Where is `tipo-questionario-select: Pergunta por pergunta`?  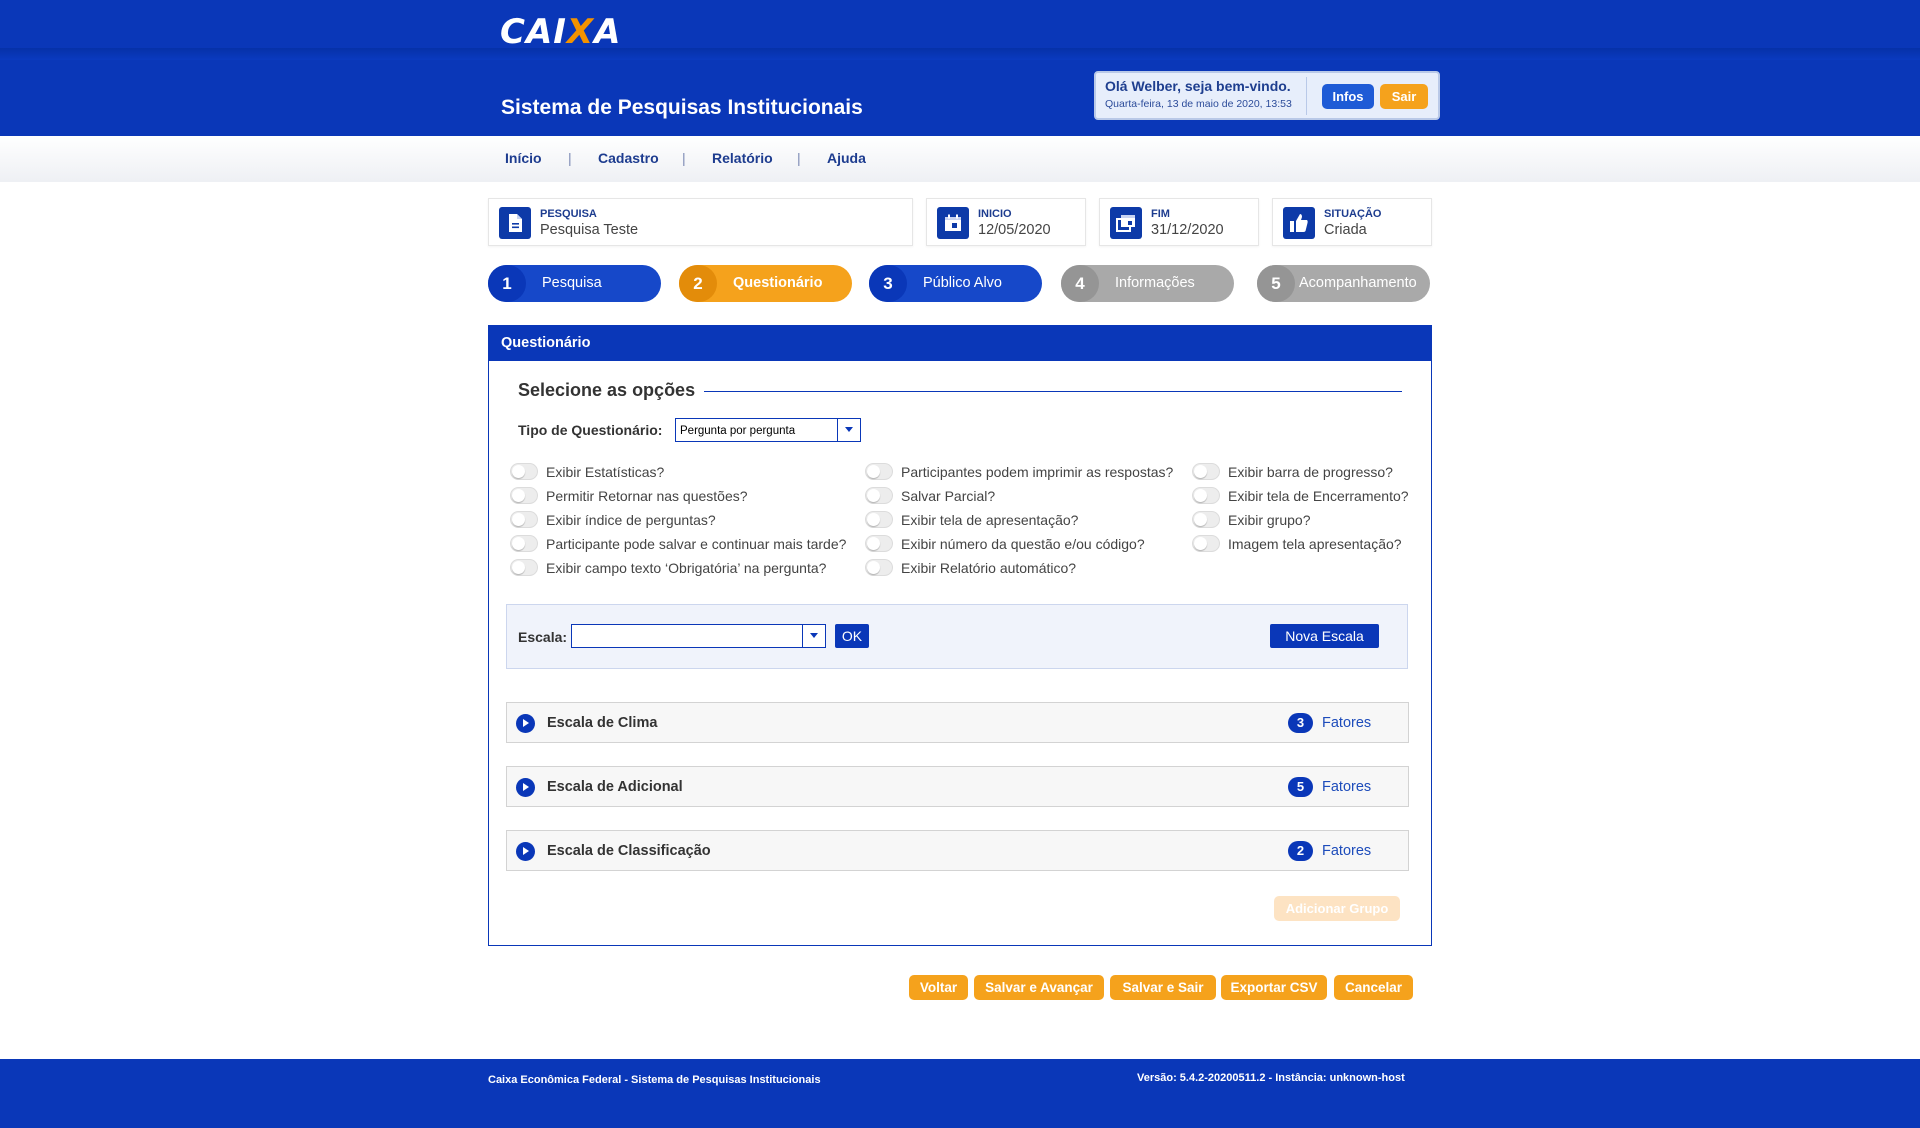 tipo-questionario-select: Pergunta por pergunta is located at coordinates (768, 430).